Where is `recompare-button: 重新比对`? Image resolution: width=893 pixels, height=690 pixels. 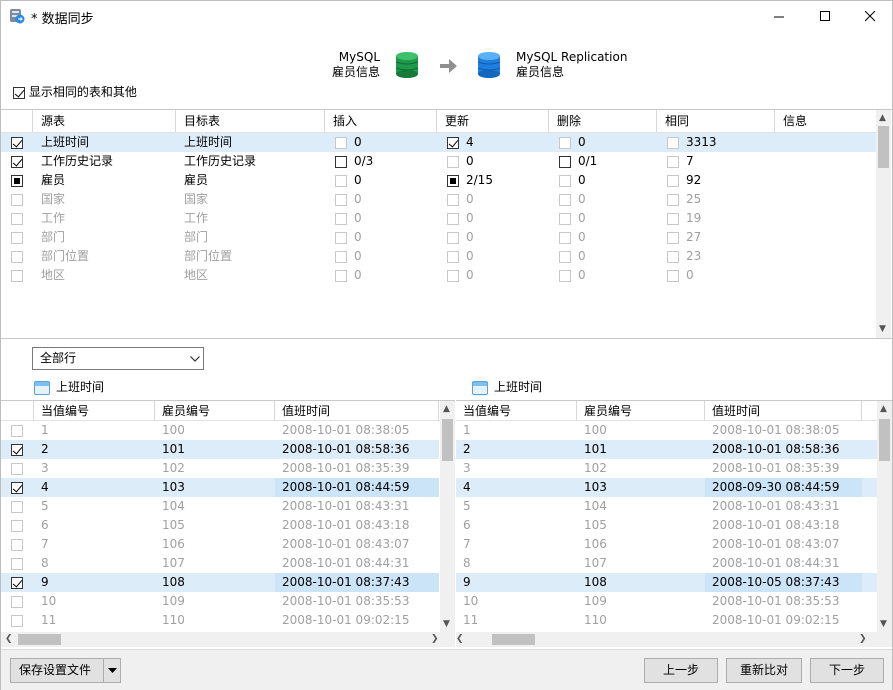
recompare-button: 重新比对 is located at coordinates (764, 670).